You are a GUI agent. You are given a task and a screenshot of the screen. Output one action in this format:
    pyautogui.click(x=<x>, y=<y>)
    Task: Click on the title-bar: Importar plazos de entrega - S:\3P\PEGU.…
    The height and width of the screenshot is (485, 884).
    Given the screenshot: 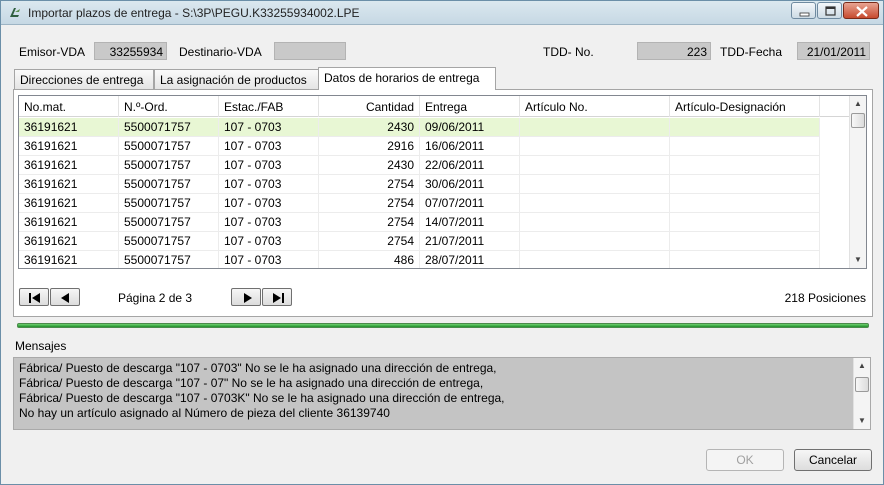 What is the action you would take?
    pyautogui.click(x=442, y=13)
    